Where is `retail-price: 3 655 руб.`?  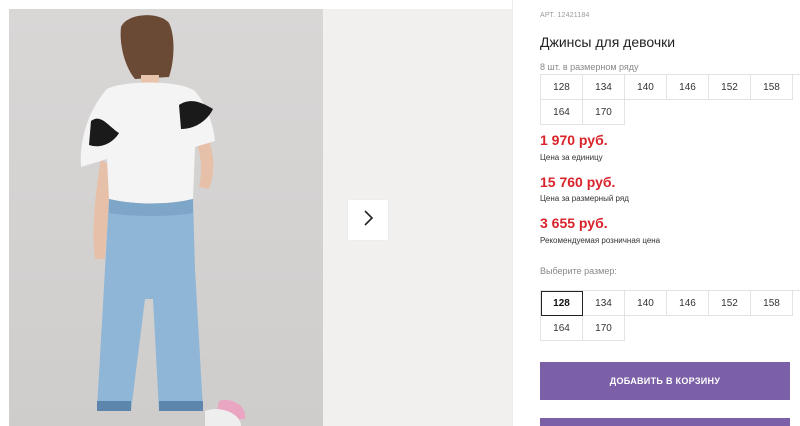
retail-price: 3 655 руб. is located at coordinates (574, 223).